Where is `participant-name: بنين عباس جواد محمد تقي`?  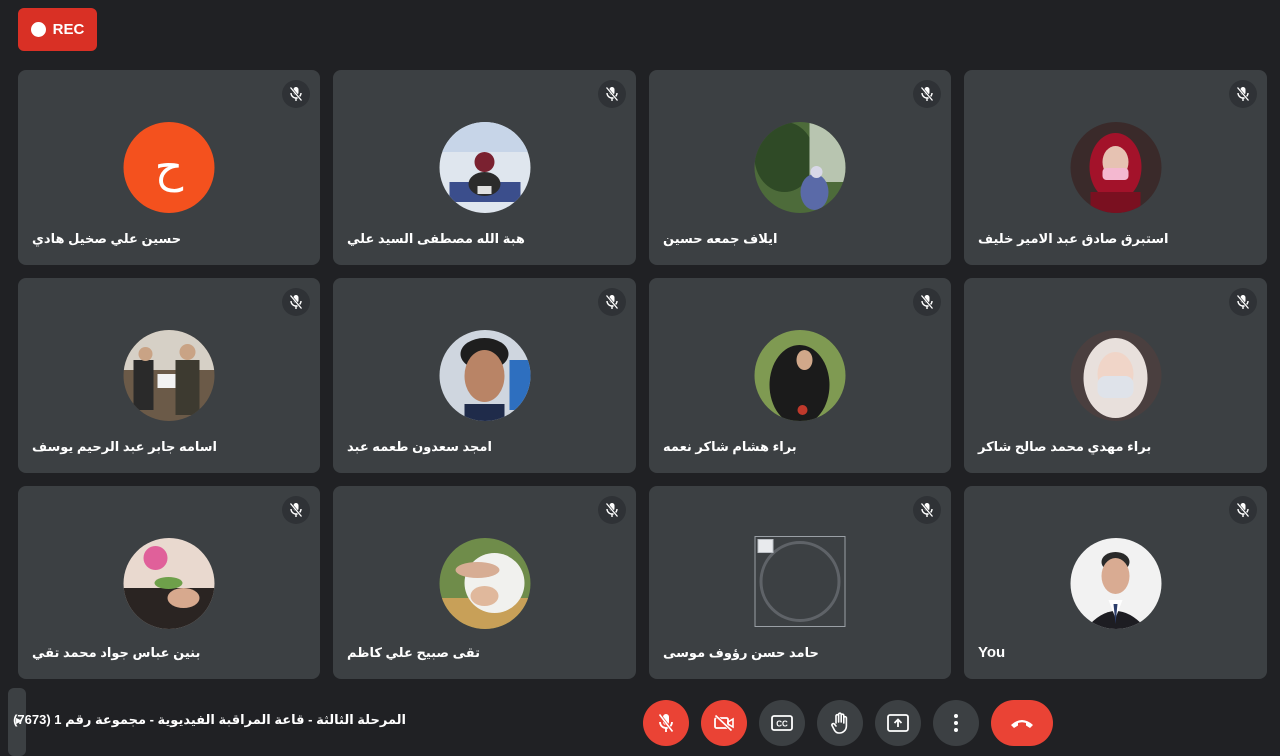 participant-name: بنين عباس جواد محمد تقي is located at coordinates (116, 652).